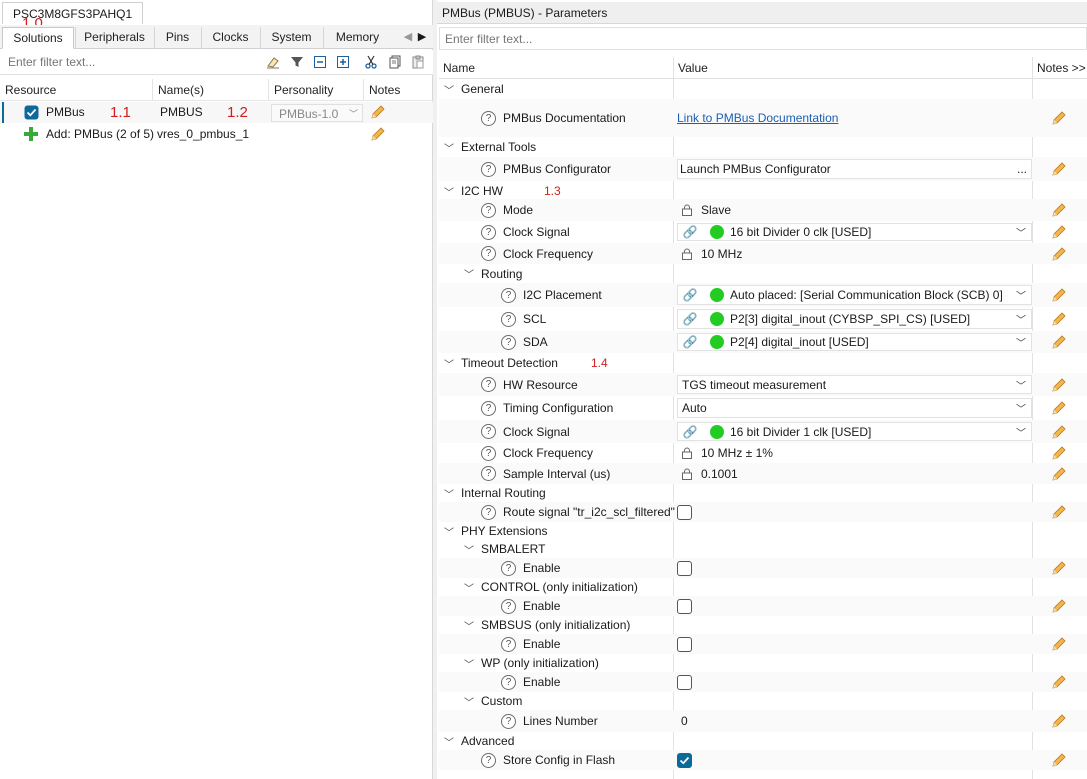 Image resolution: width=1087 pixels, height=779 pixels. I want to click on tab-pins: Pins, so click(177, 38).